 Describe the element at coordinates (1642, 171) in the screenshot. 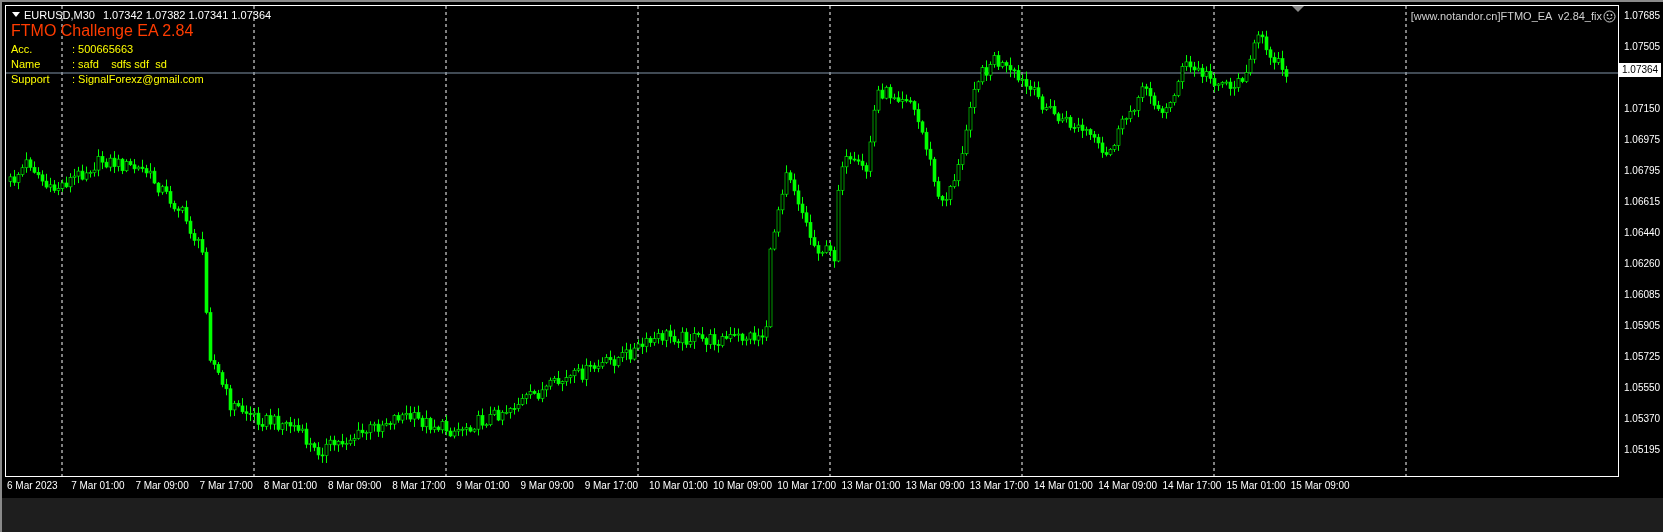

I see `price-tick: 1.06795` at that location.